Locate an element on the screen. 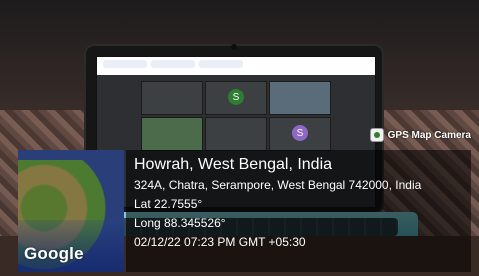 This screenshot has width=479, height=276. gps-map-camera-icon is located at coordinates (376, 135).